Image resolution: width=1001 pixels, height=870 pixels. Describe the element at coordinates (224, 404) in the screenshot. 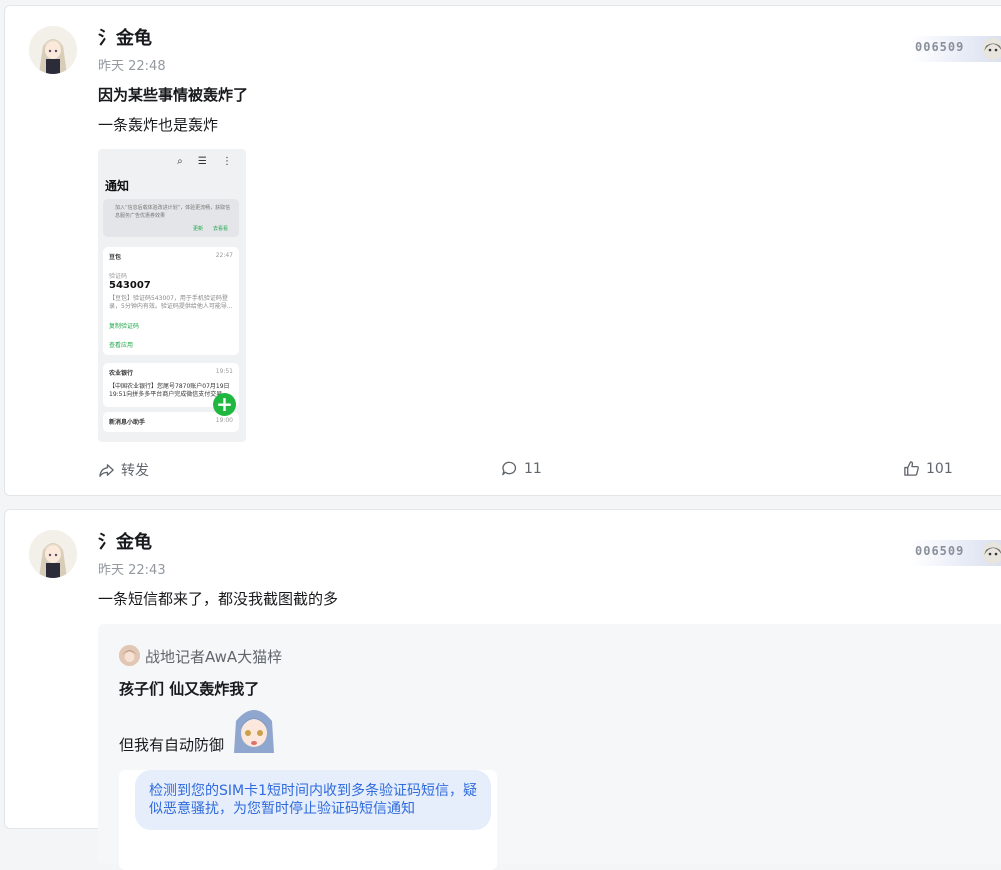

I see `plus-icon: +` at that location.